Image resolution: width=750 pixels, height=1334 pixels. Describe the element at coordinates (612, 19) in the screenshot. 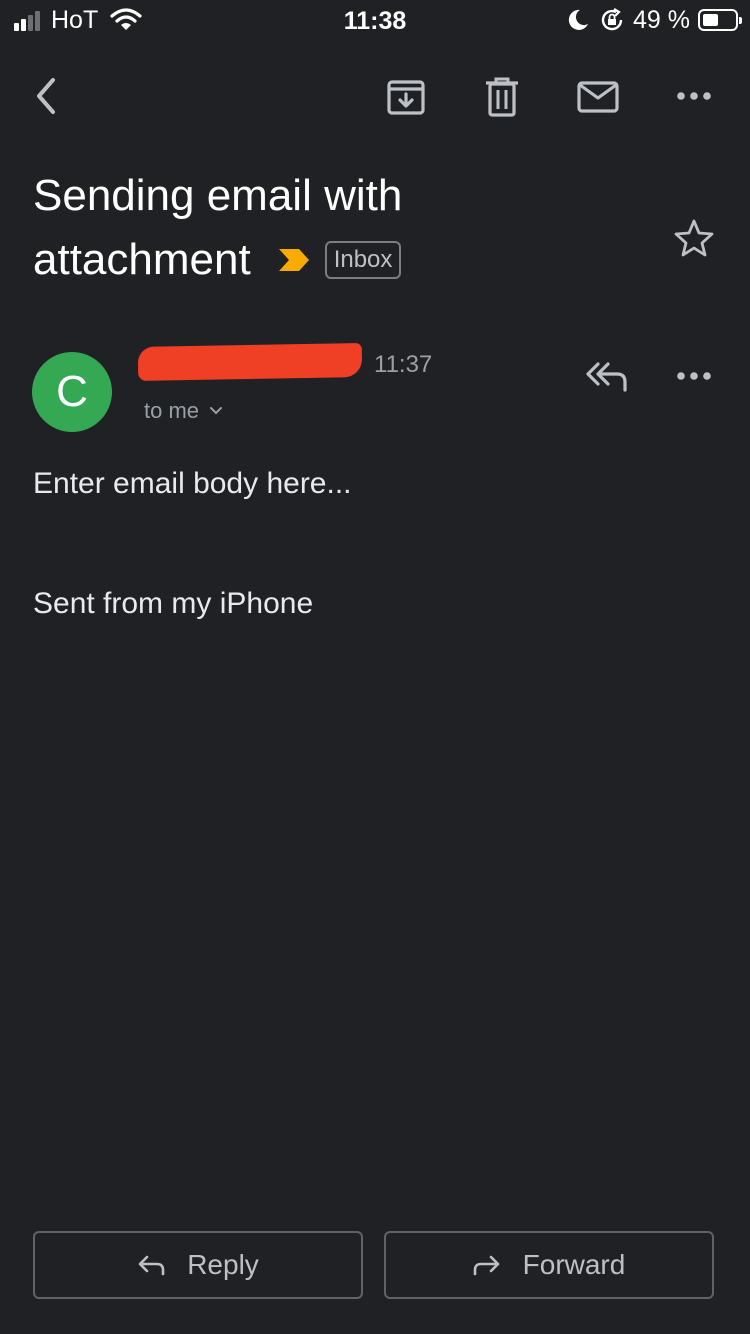

I see `orientation-lock-icon` at that location.